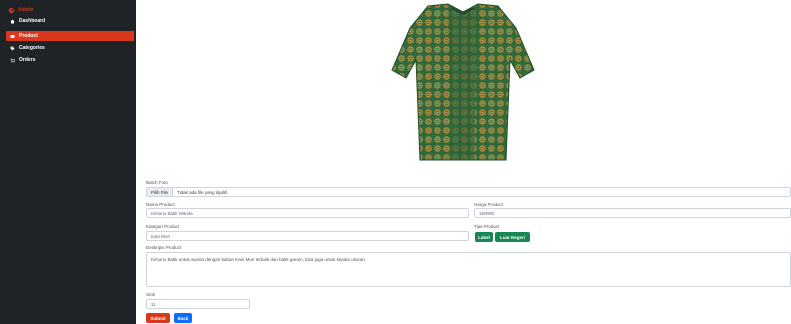 Image resolution: width=791 pixels, height=324 pixels. What do you see at coordinates (11, 10) in the screenshot?
I see `brand-logo-icon` at bounding box center [11, 10].